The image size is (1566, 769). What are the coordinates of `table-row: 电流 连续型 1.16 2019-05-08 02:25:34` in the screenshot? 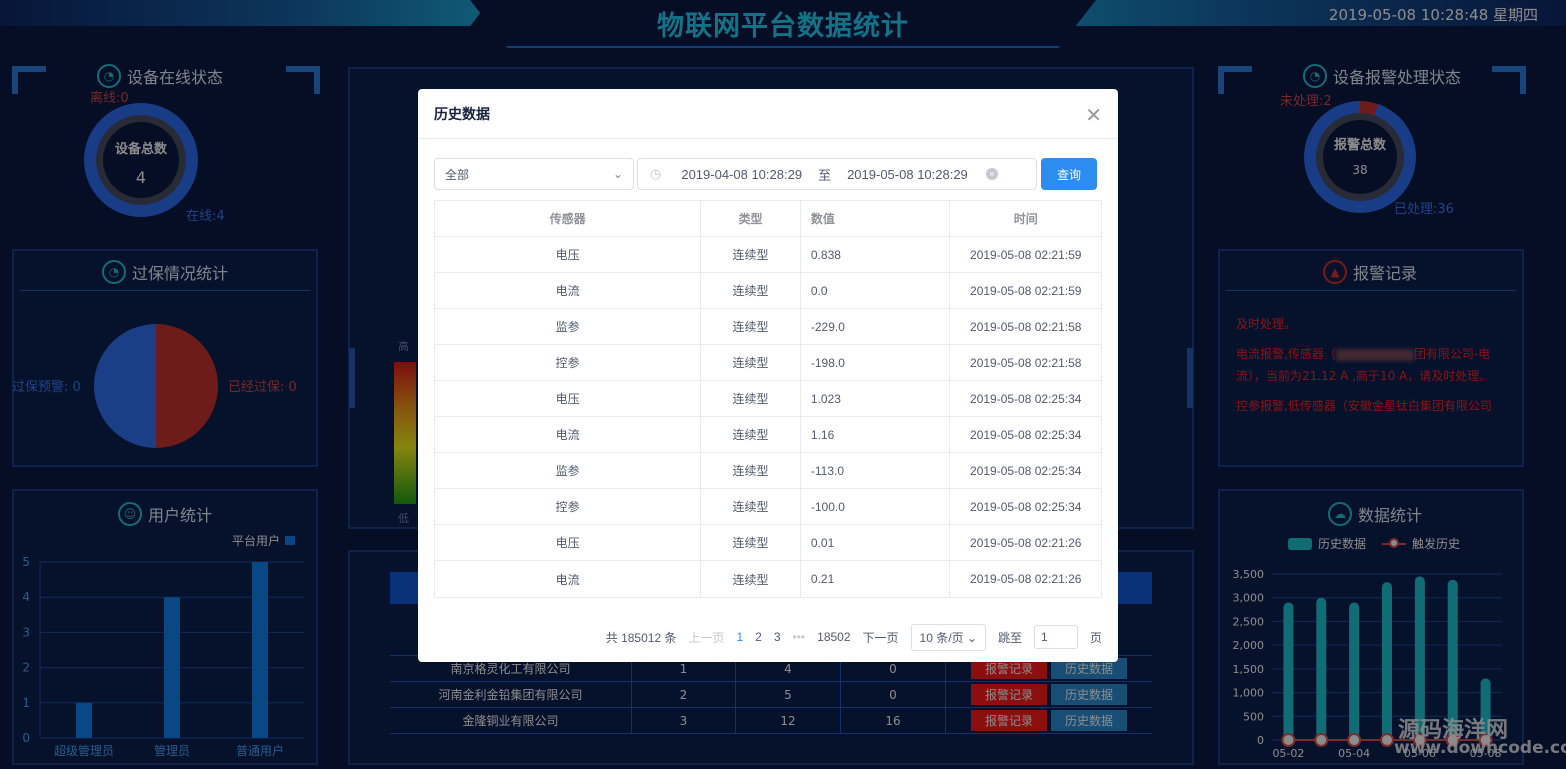 It's located at (768, 435).